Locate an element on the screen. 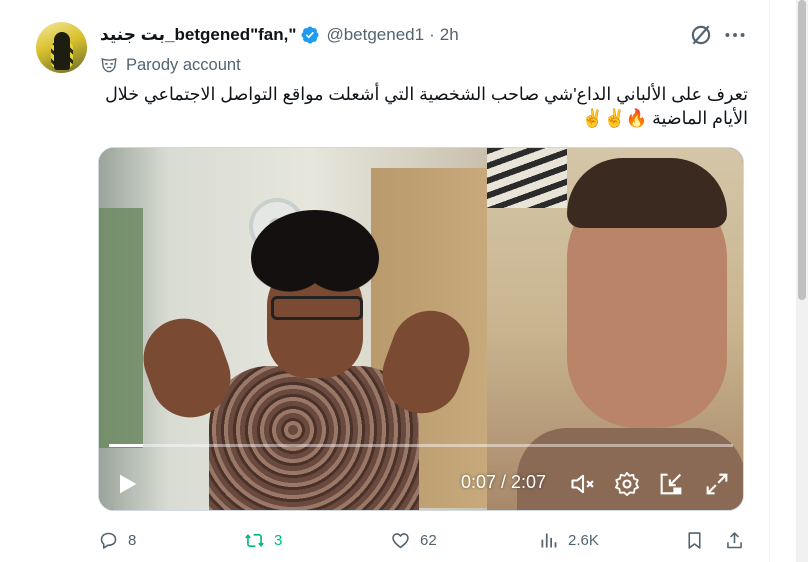  play-icon is located at coordinates (127, 484).